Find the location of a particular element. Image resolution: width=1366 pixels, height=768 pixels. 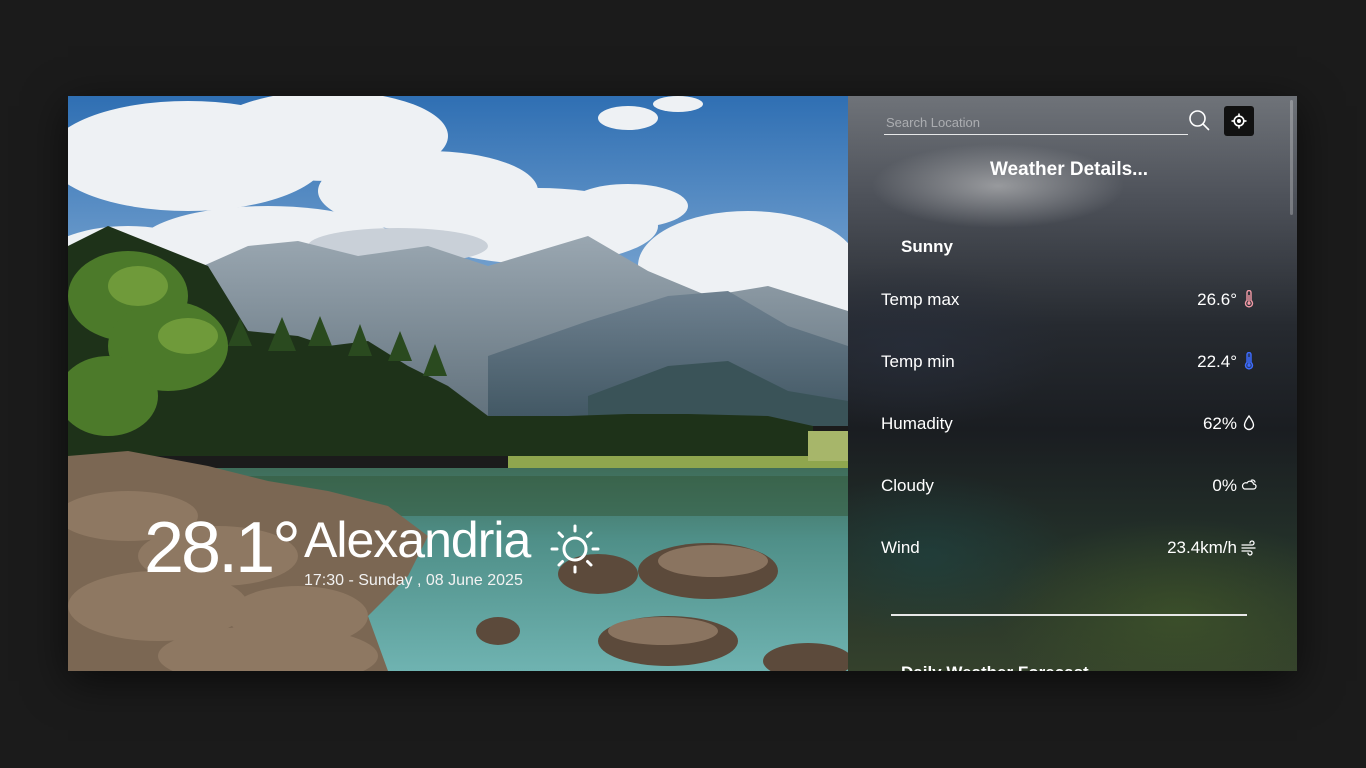

cloud-sun-icon is located at coordinates (1249, 484).